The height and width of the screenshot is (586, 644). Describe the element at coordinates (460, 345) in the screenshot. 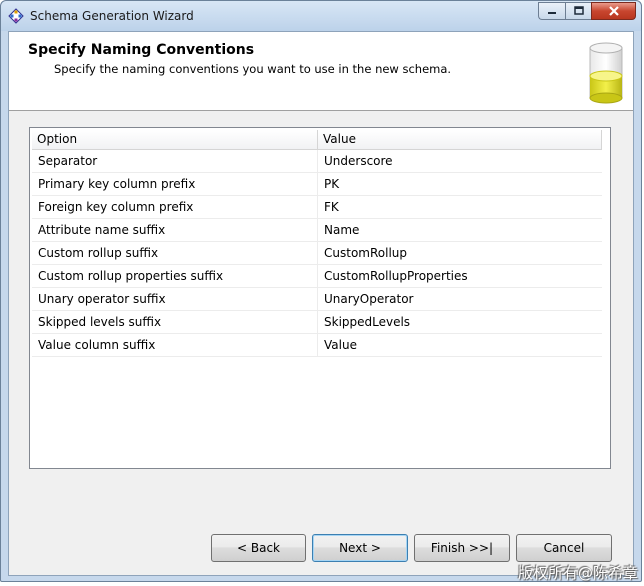

I see `value-cell: Value` at that location.